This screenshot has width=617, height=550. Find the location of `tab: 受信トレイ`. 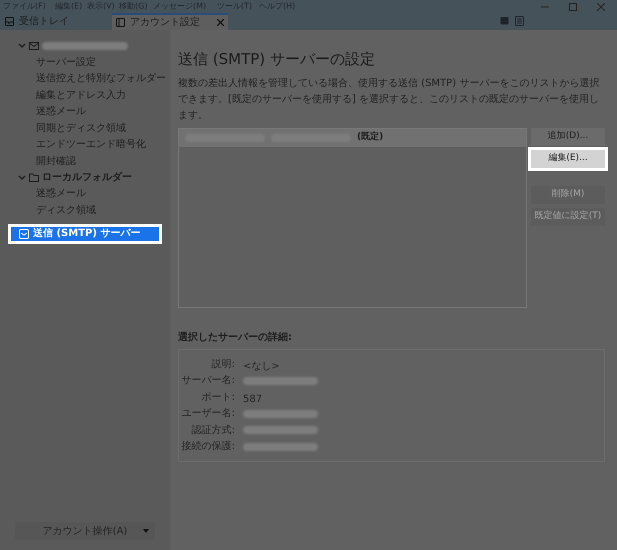

tab: 受信トレイ is located at coordinates (56, 21).